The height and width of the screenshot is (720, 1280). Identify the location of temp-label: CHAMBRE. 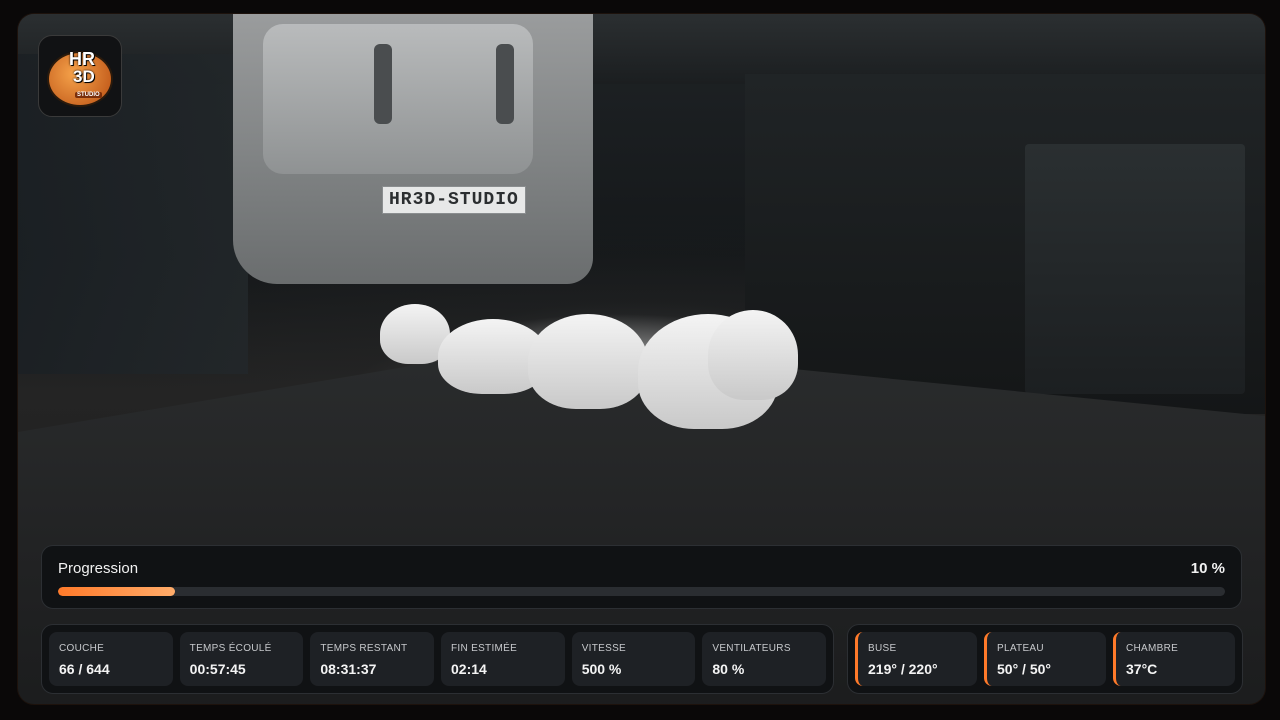
(1152, 648).